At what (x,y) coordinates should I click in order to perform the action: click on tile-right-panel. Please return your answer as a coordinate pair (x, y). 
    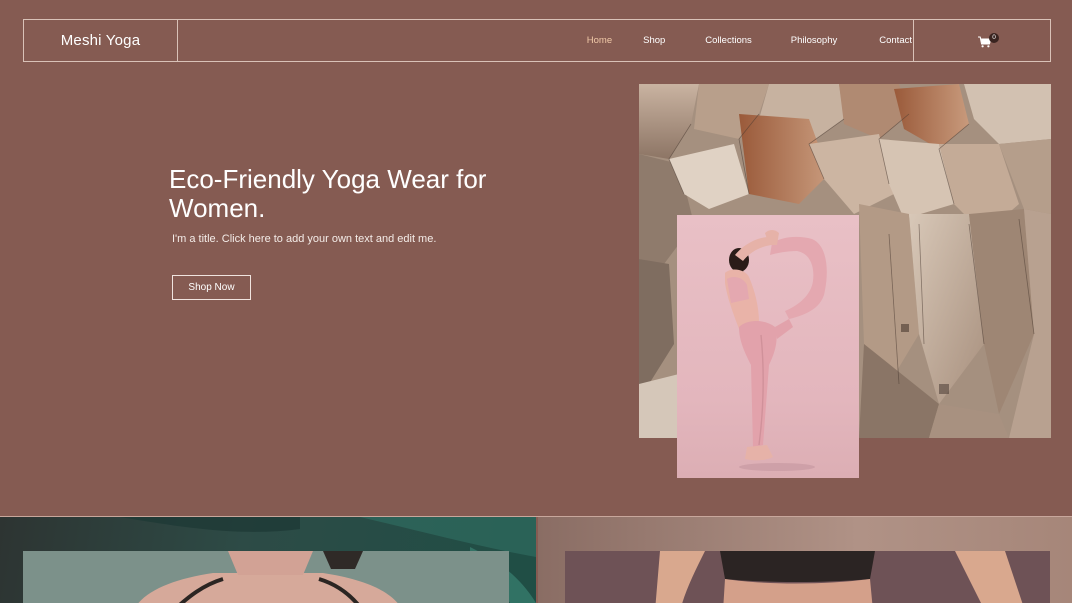
    Looking at the image, I should click on (807, 577).